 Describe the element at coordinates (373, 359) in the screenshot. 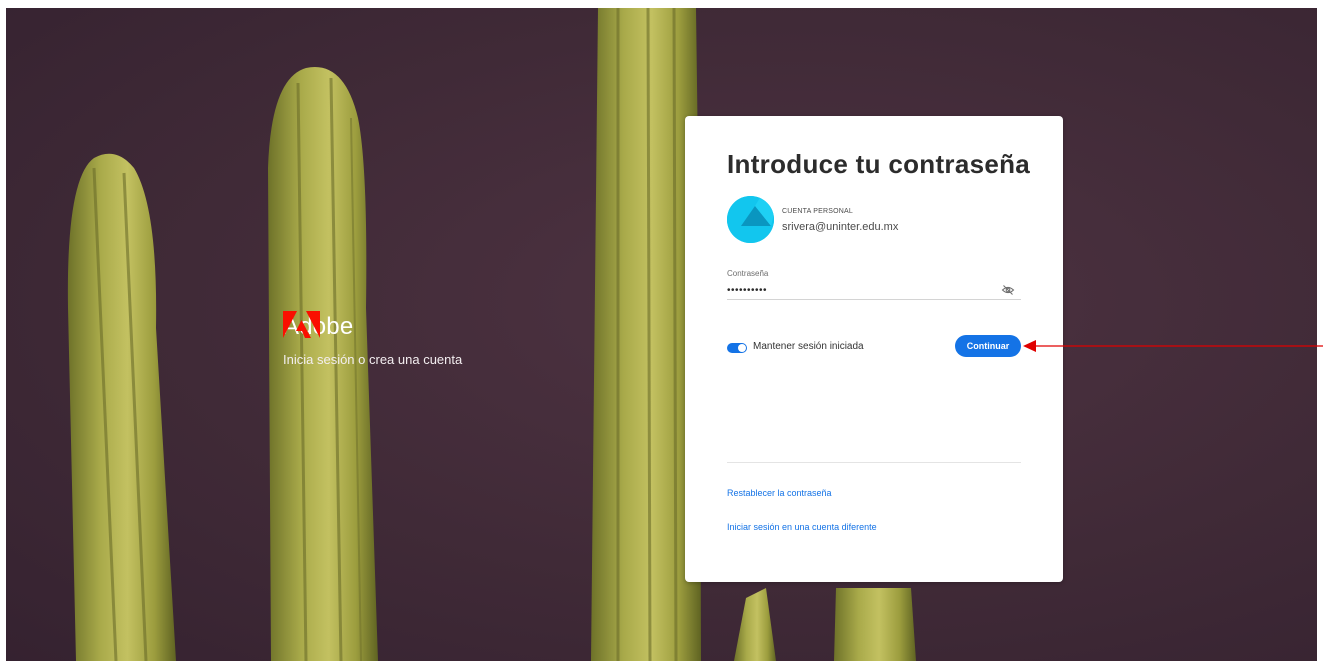

I see `brand-tagline: Inicia sesión o crea una cuenta` at that location.